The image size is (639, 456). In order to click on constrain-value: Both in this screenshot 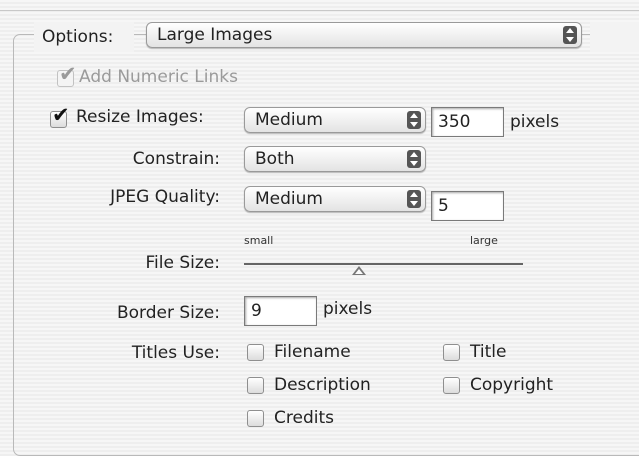, I will do `click(275, 159)`.